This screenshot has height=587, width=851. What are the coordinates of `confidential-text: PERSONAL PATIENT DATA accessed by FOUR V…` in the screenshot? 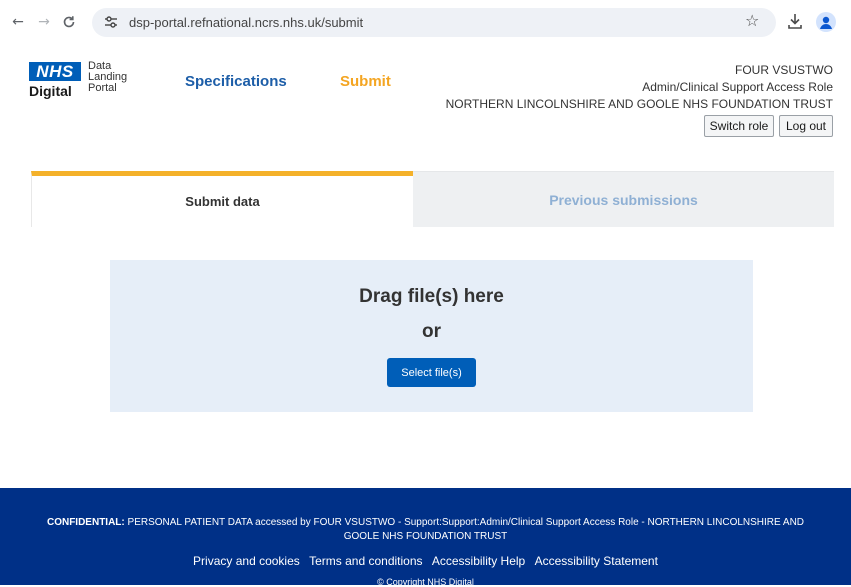 It's located at (466, 529).